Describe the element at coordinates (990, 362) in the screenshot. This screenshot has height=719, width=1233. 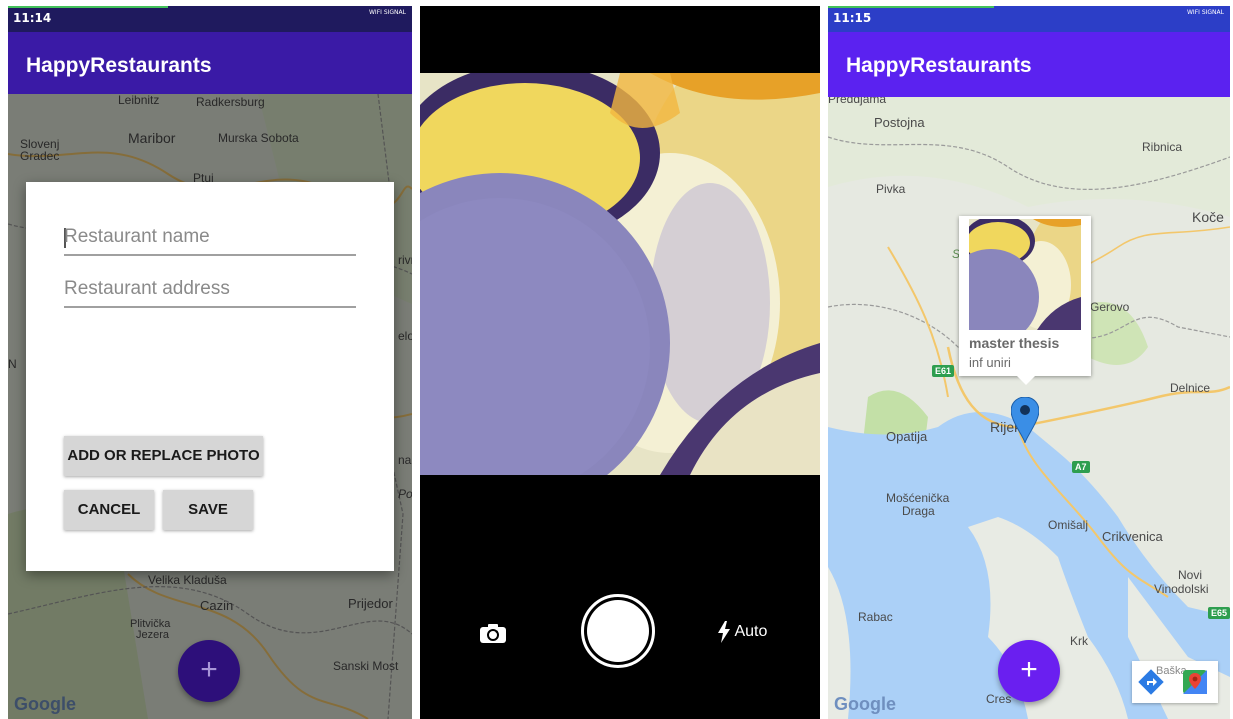
I see `info-window-snippet: inf uniri` at that location.